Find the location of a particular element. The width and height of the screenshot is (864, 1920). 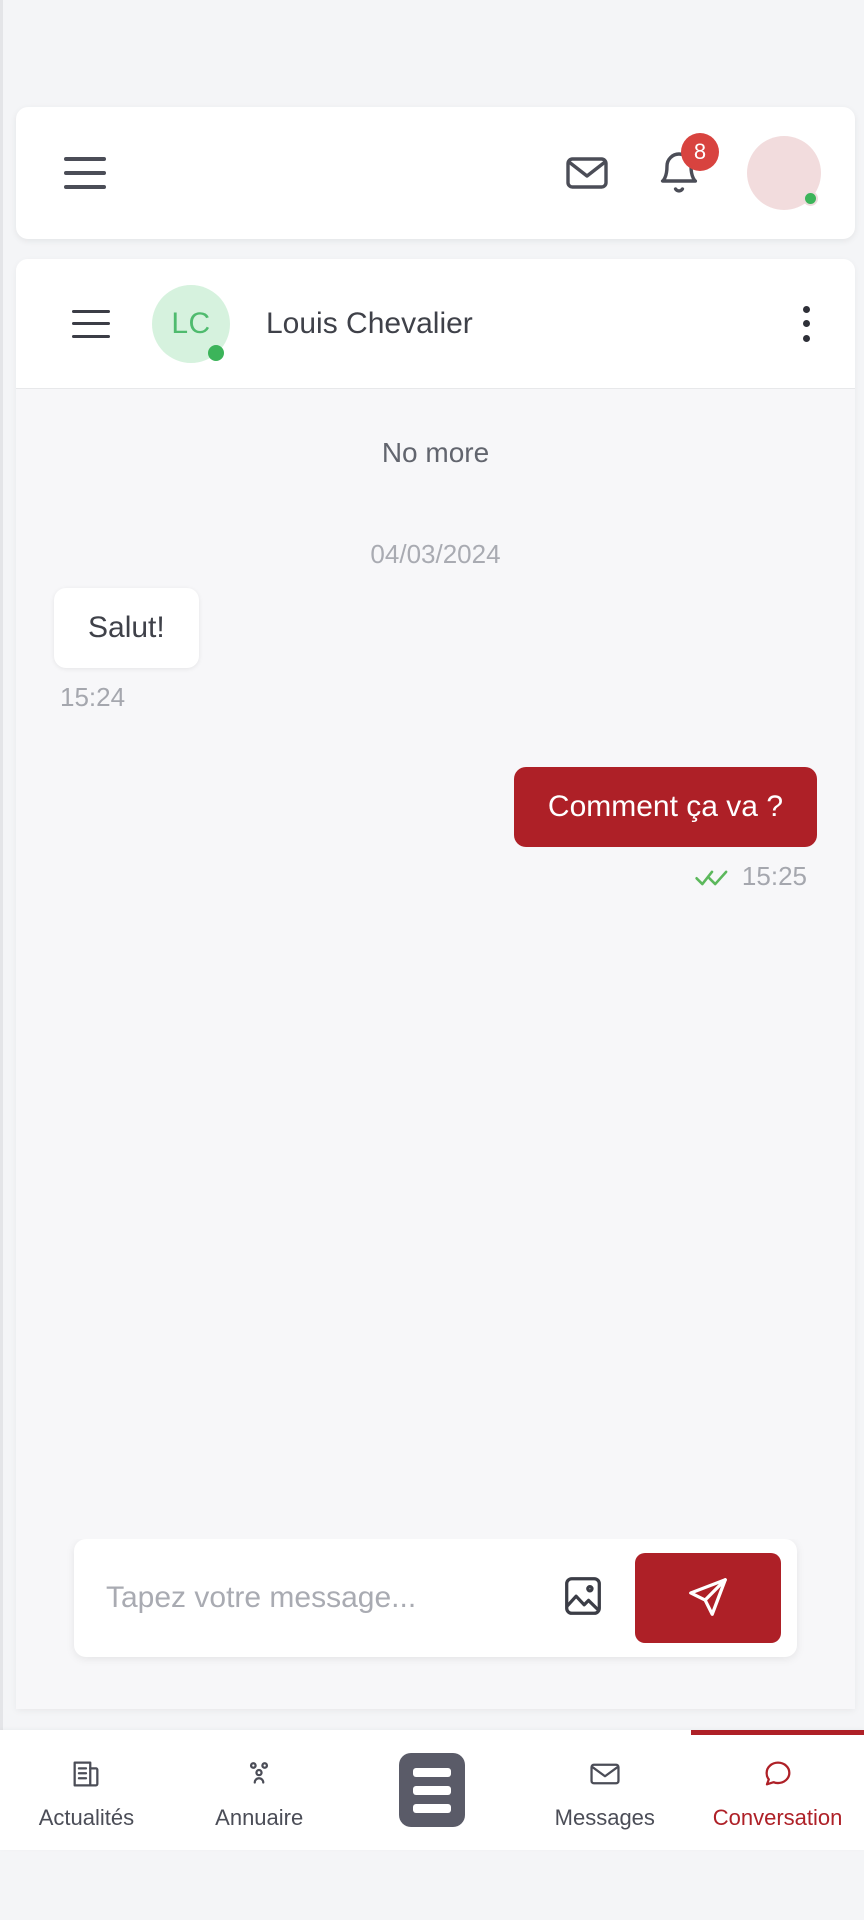

chat-bubble-icon is located at coordinates (778, 1777).